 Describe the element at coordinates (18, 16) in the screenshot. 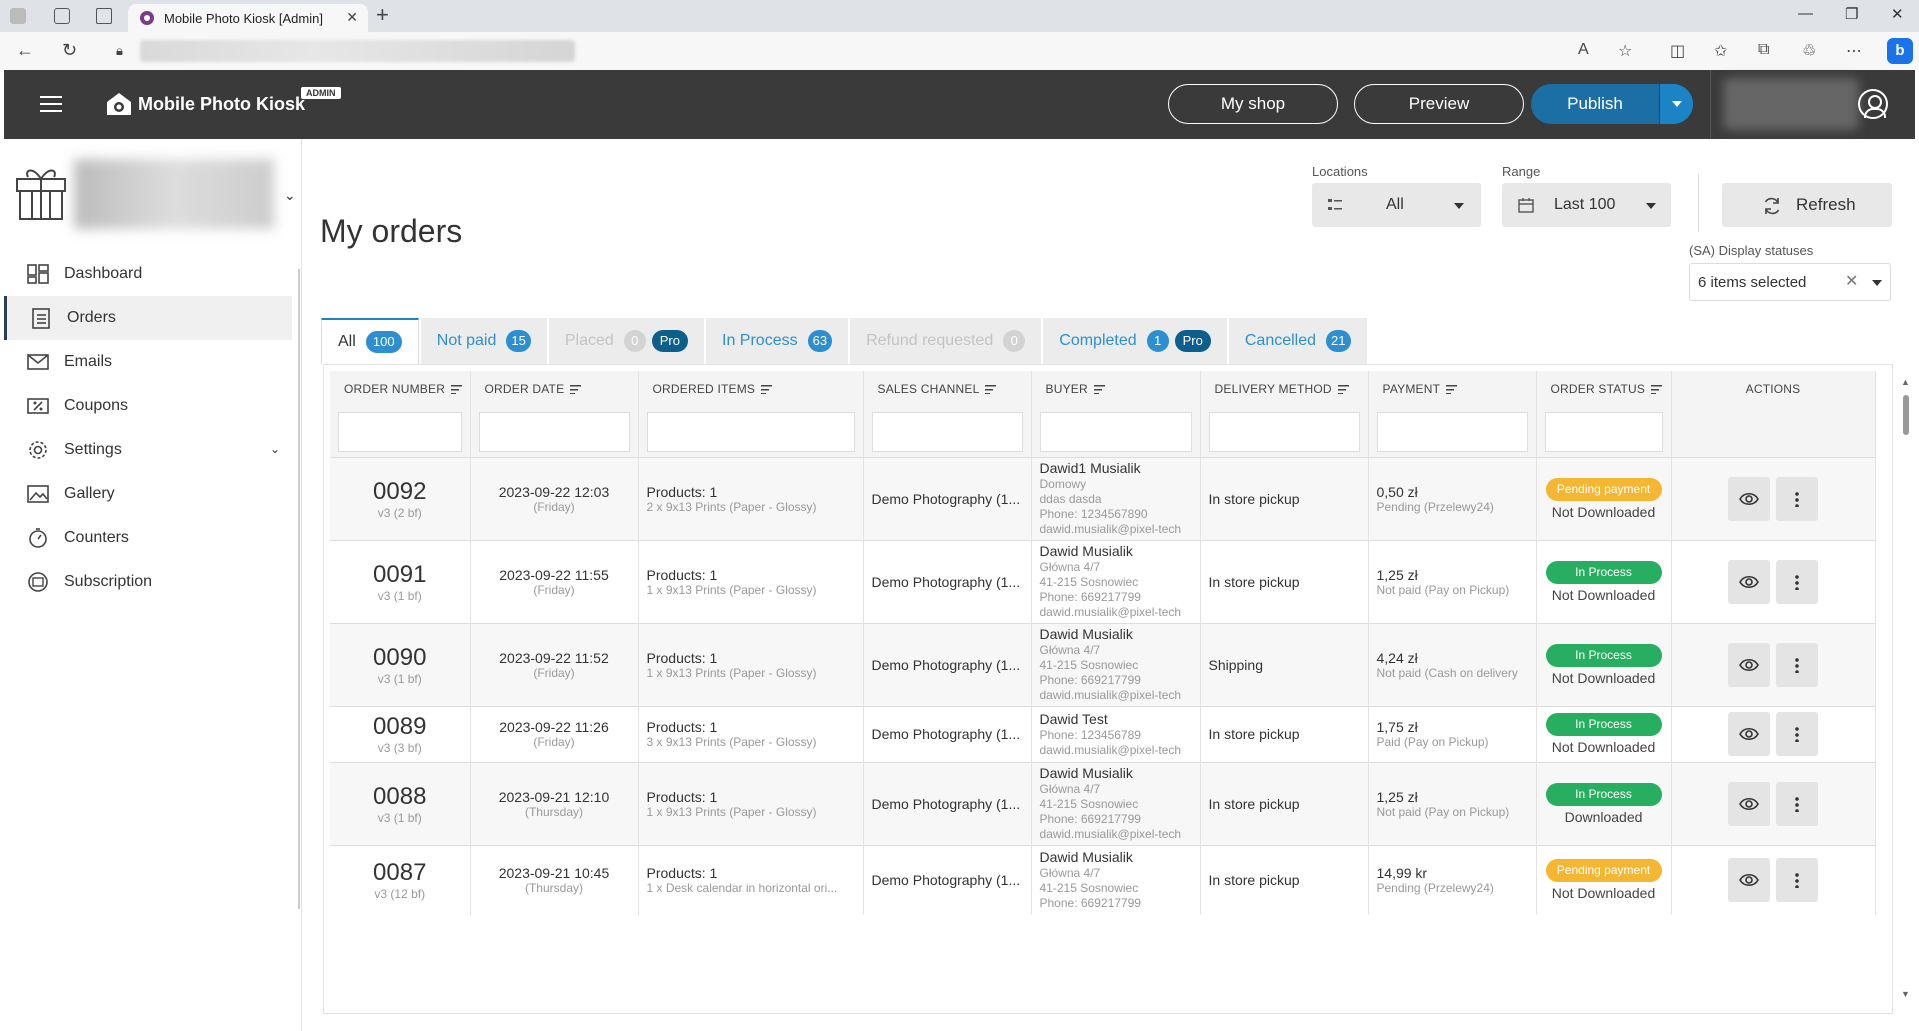

I see `profile-icon` at that location.